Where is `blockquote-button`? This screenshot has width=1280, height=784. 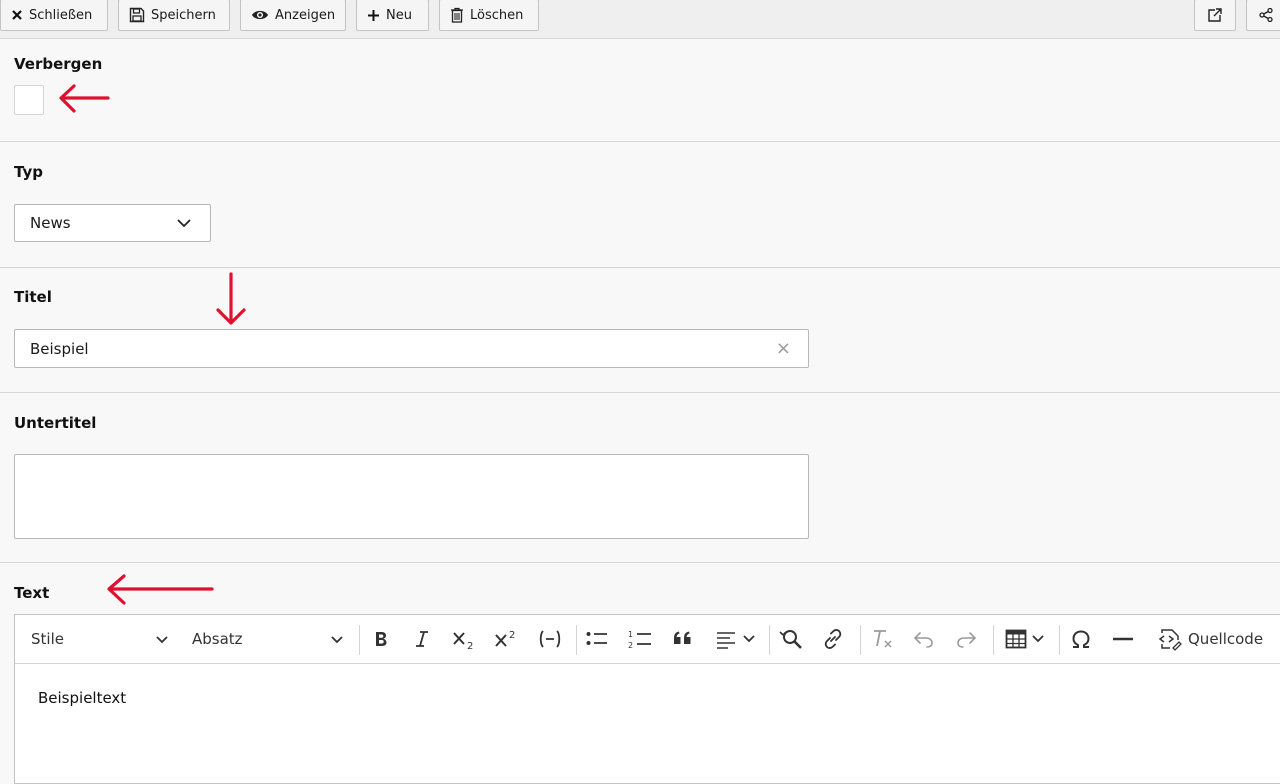
blockquote-button is located at coordinates (683, 639).